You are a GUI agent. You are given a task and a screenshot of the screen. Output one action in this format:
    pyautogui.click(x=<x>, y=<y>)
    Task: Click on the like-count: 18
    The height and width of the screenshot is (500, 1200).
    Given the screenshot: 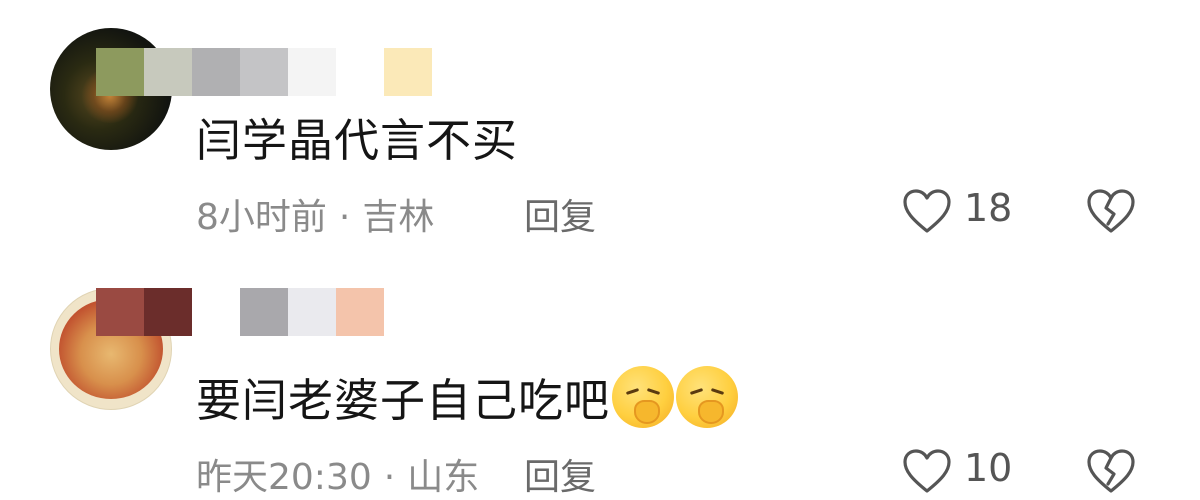 What is the action you would take?
    pyautogui.click(x=988, y=208)
    